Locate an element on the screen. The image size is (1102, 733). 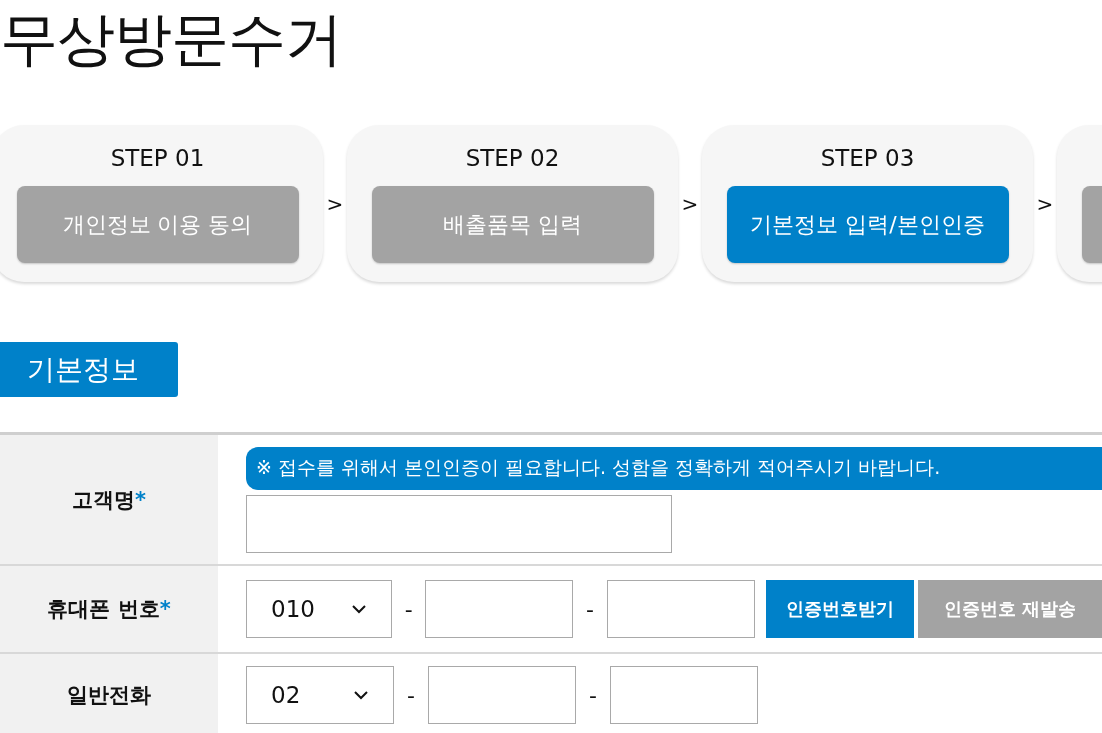
step-label: STEP 01 is located at coordinates (157, 158).